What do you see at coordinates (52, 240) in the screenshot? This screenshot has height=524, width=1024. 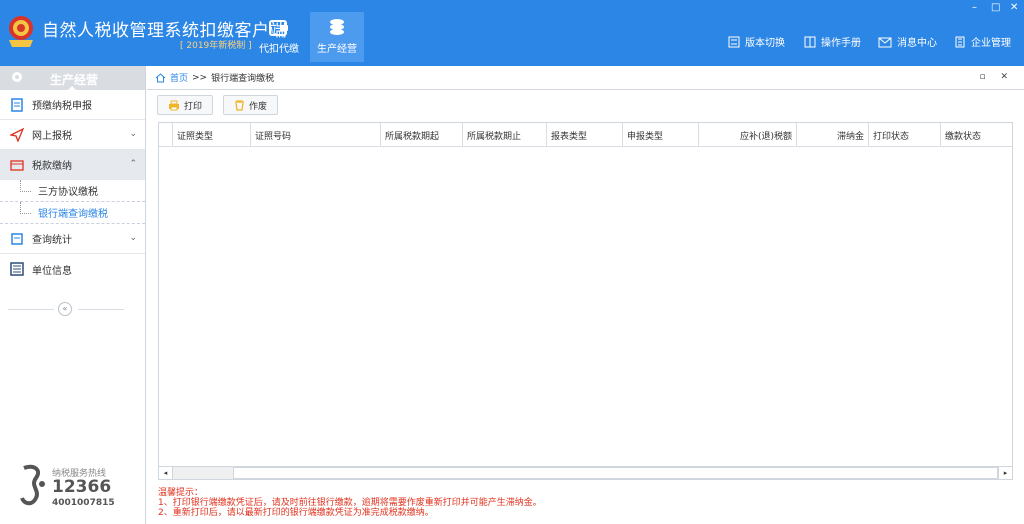 I see `sidebar-item-label: 查询统计` at bounding box center [52, 240].